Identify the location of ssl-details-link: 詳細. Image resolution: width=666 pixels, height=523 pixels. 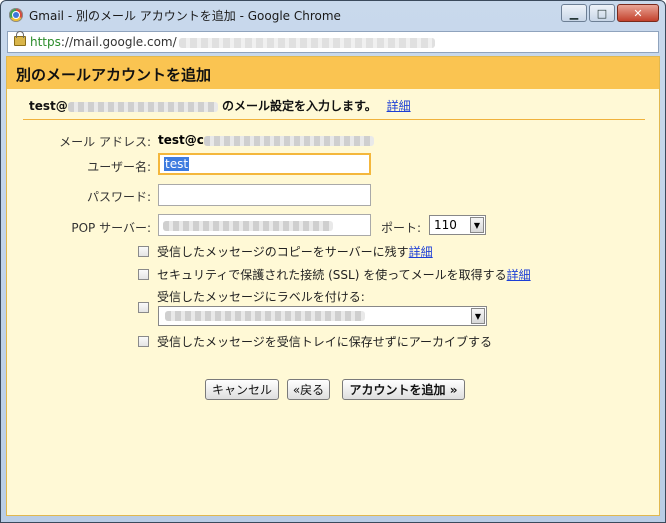
(519, 275).